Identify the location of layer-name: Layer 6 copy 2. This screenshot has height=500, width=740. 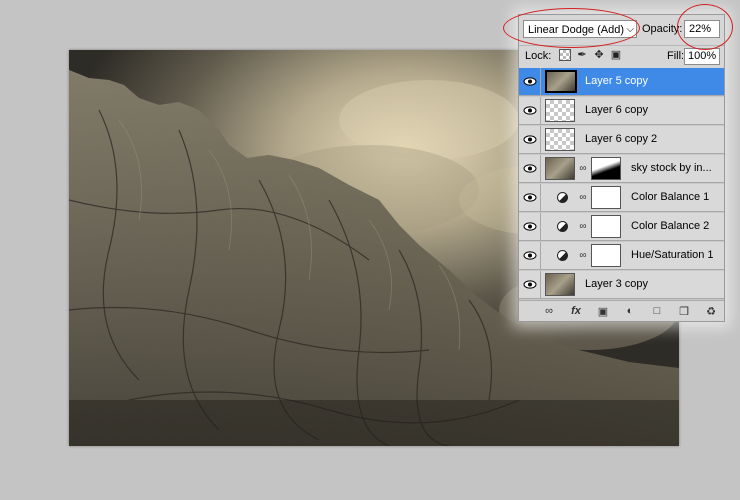
(621, 139).